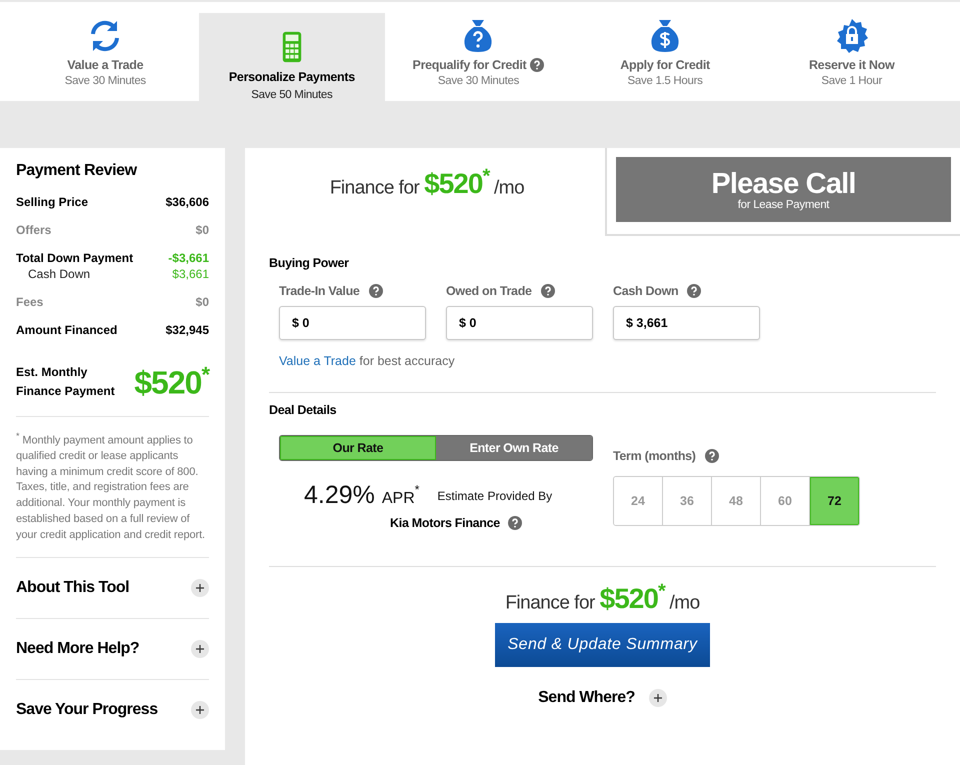  What do you see at coordinates (514, 448) in the screenshot?
I see `rate-tab: Enter Own Rate` at bounding box center [514, 448].